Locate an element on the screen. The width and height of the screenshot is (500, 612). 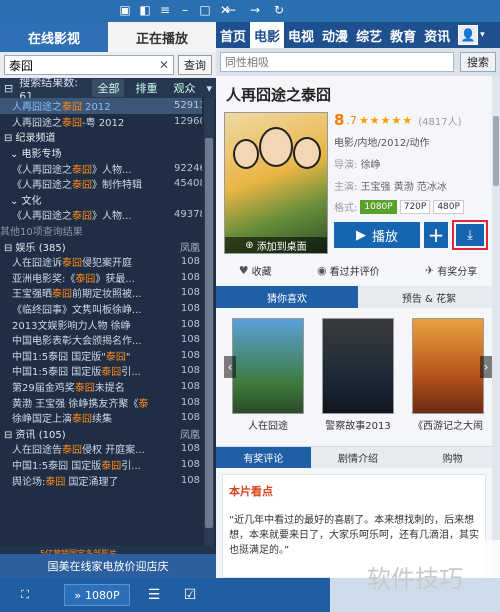
play-button: ▶ 播放 is located at coordinates (377, 235).